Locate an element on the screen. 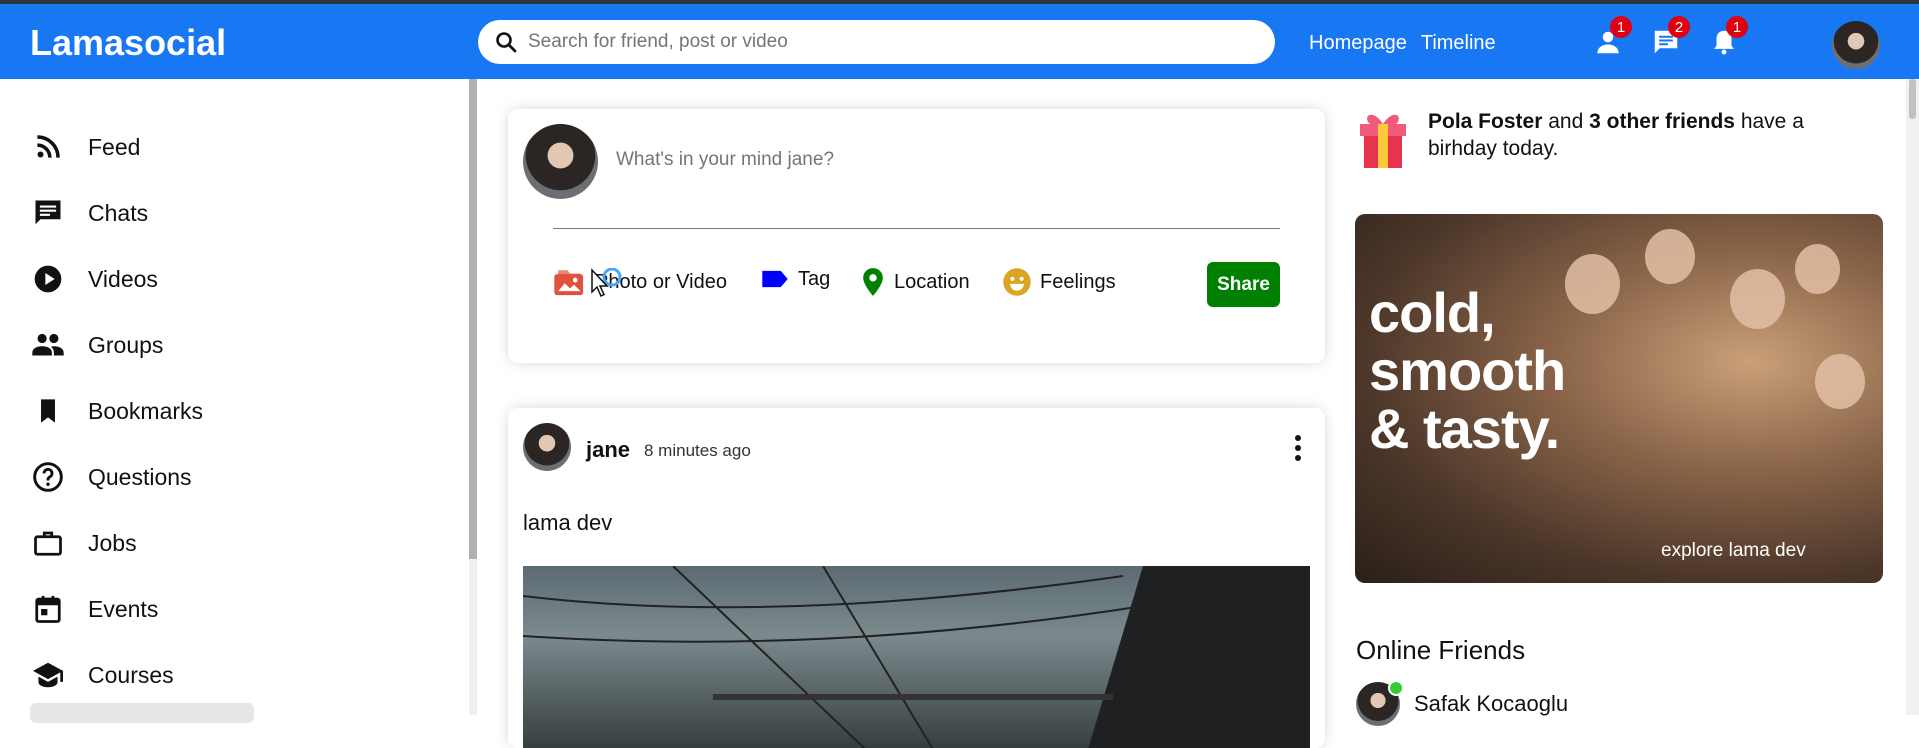 The width and height of the screenshot is (1919, 748). share-option-feelings: Feelings is located at coordinates (1059, 282).